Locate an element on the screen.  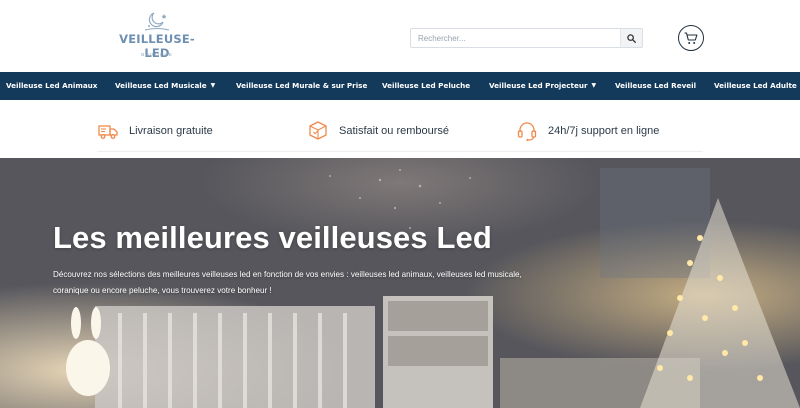
nav-item-peluche: Veilleuse Led Peluche is located at coordinates (426, 86).